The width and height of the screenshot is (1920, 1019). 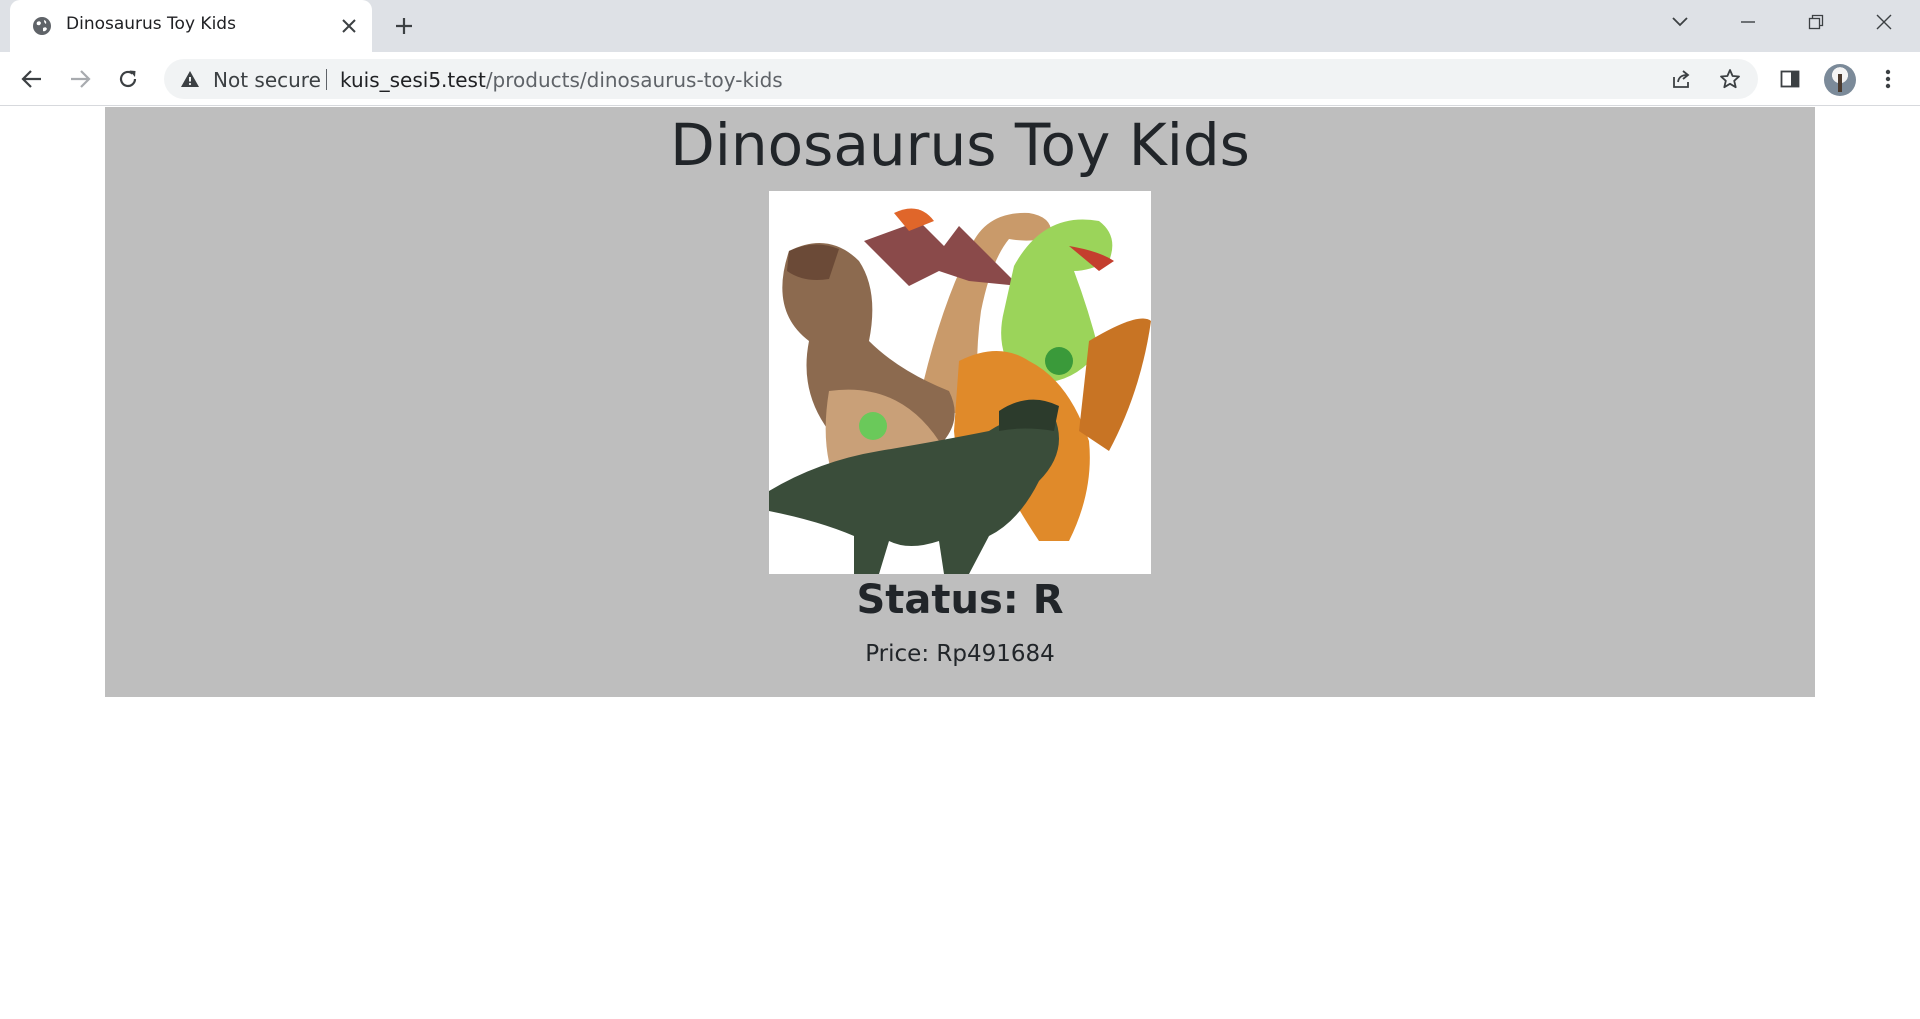 I want to click on dinosaur-toys-icon, so click(x=960, y=382).